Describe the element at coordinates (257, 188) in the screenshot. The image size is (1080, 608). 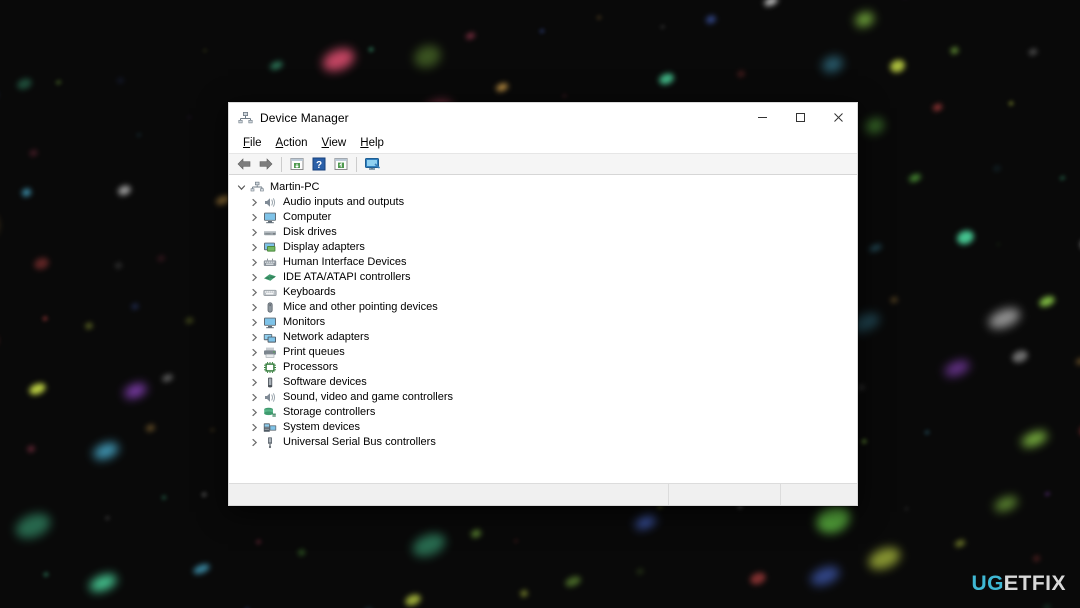
I see `computer-node-icon` at that location.